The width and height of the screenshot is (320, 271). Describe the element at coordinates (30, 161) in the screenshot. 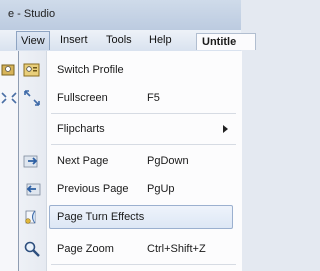

I see `next-page-icon` at that location.